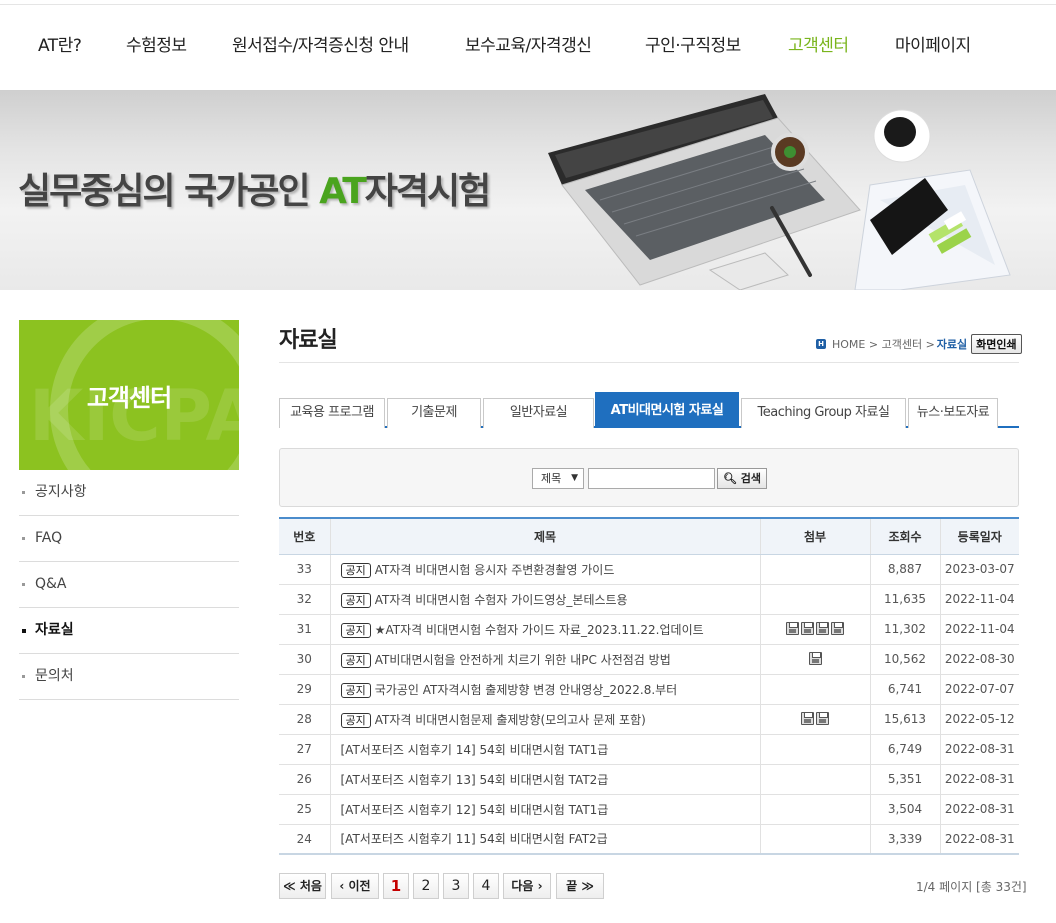 The width and height of the screenshot is (1056, 923). I want to click on row-title-link: AT자격 비대면시험 수험자 가이드영상_본테스트용, so click(501, 600).